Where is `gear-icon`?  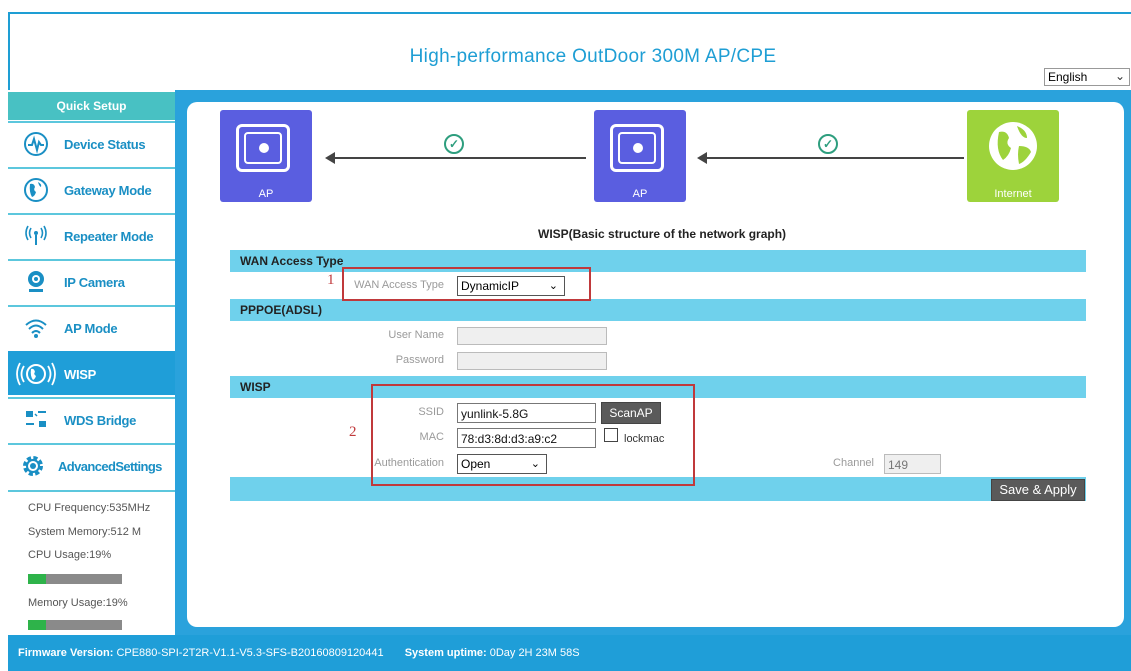 gear-icon is located at coordinates (33, 466).